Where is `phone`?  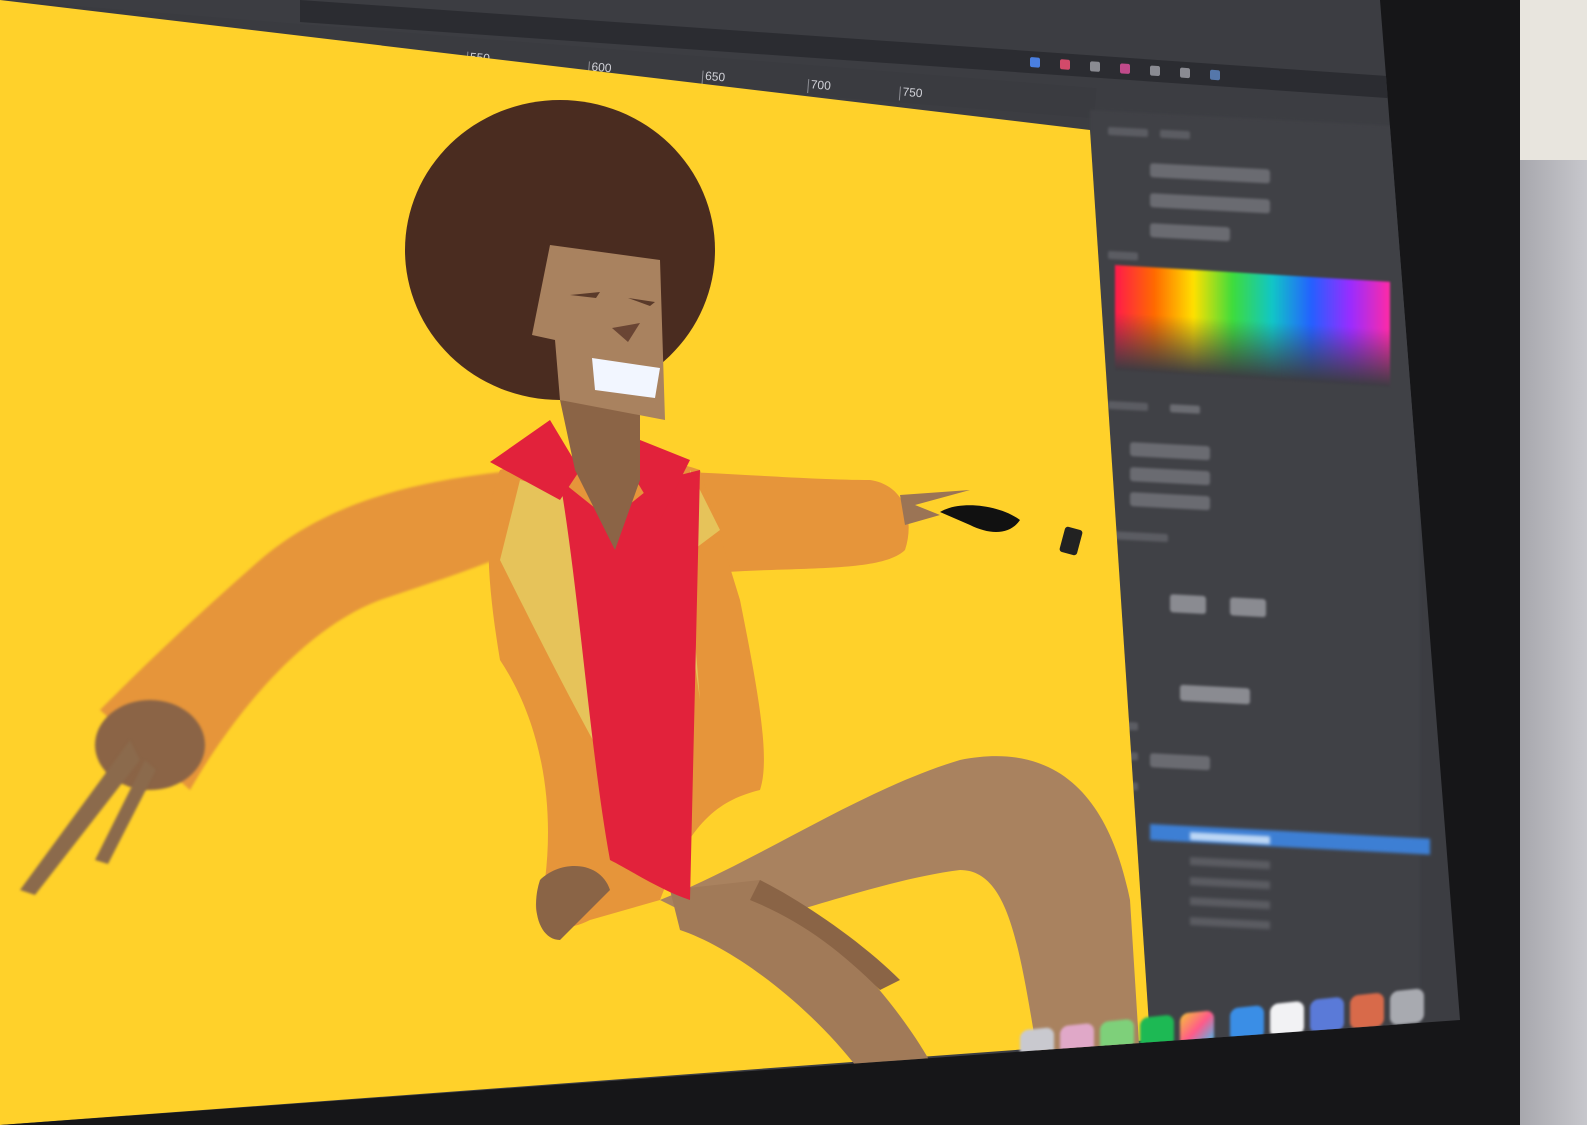
phone is located at coordinates (1071, 541).